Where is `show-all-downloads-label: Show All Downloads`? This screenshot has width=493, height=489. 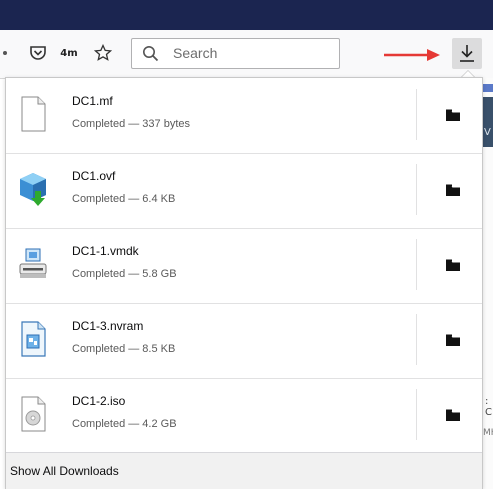
show-all-downloads-label: Show All Downloads is located at coordinates (64, 471).